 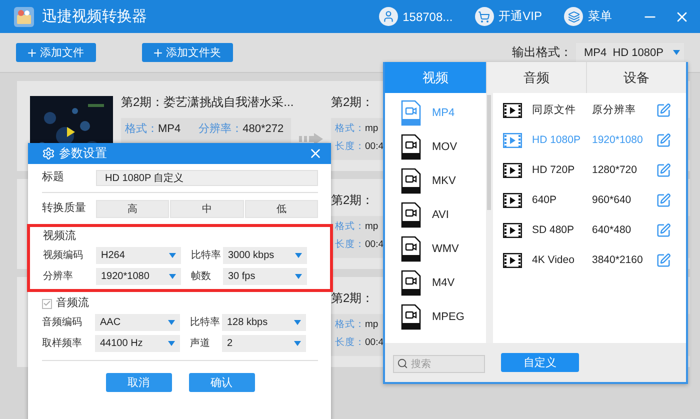 I want to click on preset-row: 同原文件 原分辨率, so click(x=594, y=110).